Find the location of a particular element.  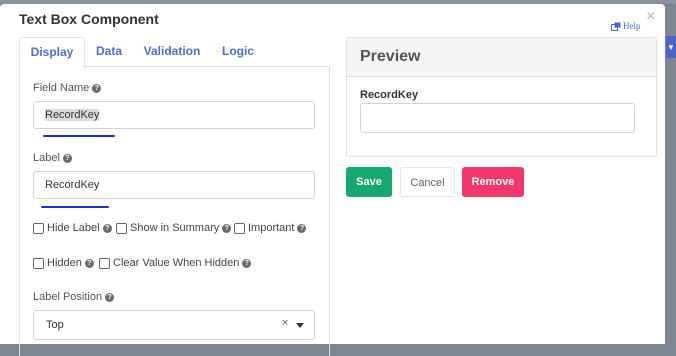

important-checkbox: Important ? is located at coordinates (270, 228).